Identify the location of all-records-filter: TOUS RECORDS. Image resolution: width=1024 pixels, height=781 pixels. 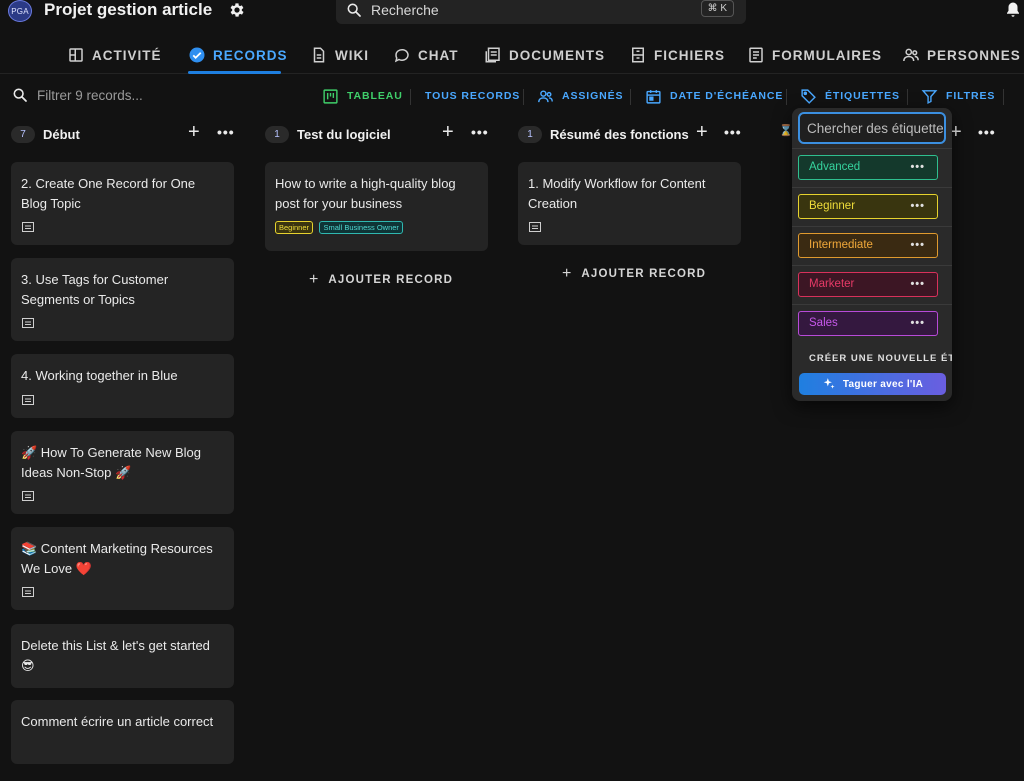
(472, 96).